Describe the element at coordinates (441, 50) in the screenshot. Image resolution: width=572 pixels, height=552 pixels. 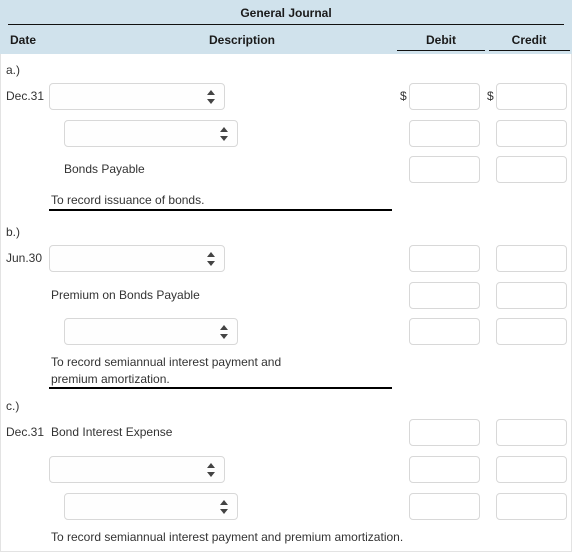
I see `debit-header-underline` at that location.